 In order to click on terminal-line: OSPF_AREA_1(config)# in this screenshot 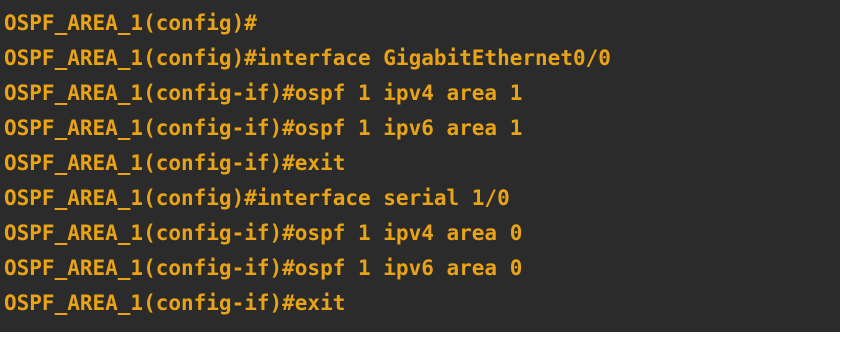, I will do `click(130, 23)`.